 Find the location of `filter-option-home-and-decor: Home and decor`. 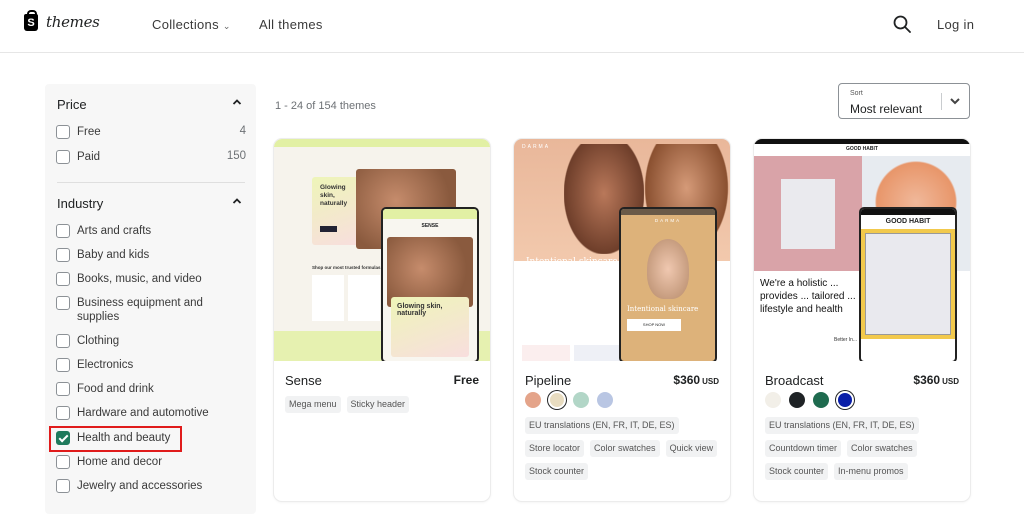

filter-option-home-and-decor: Home and decor is located at coordinates (151, 462).